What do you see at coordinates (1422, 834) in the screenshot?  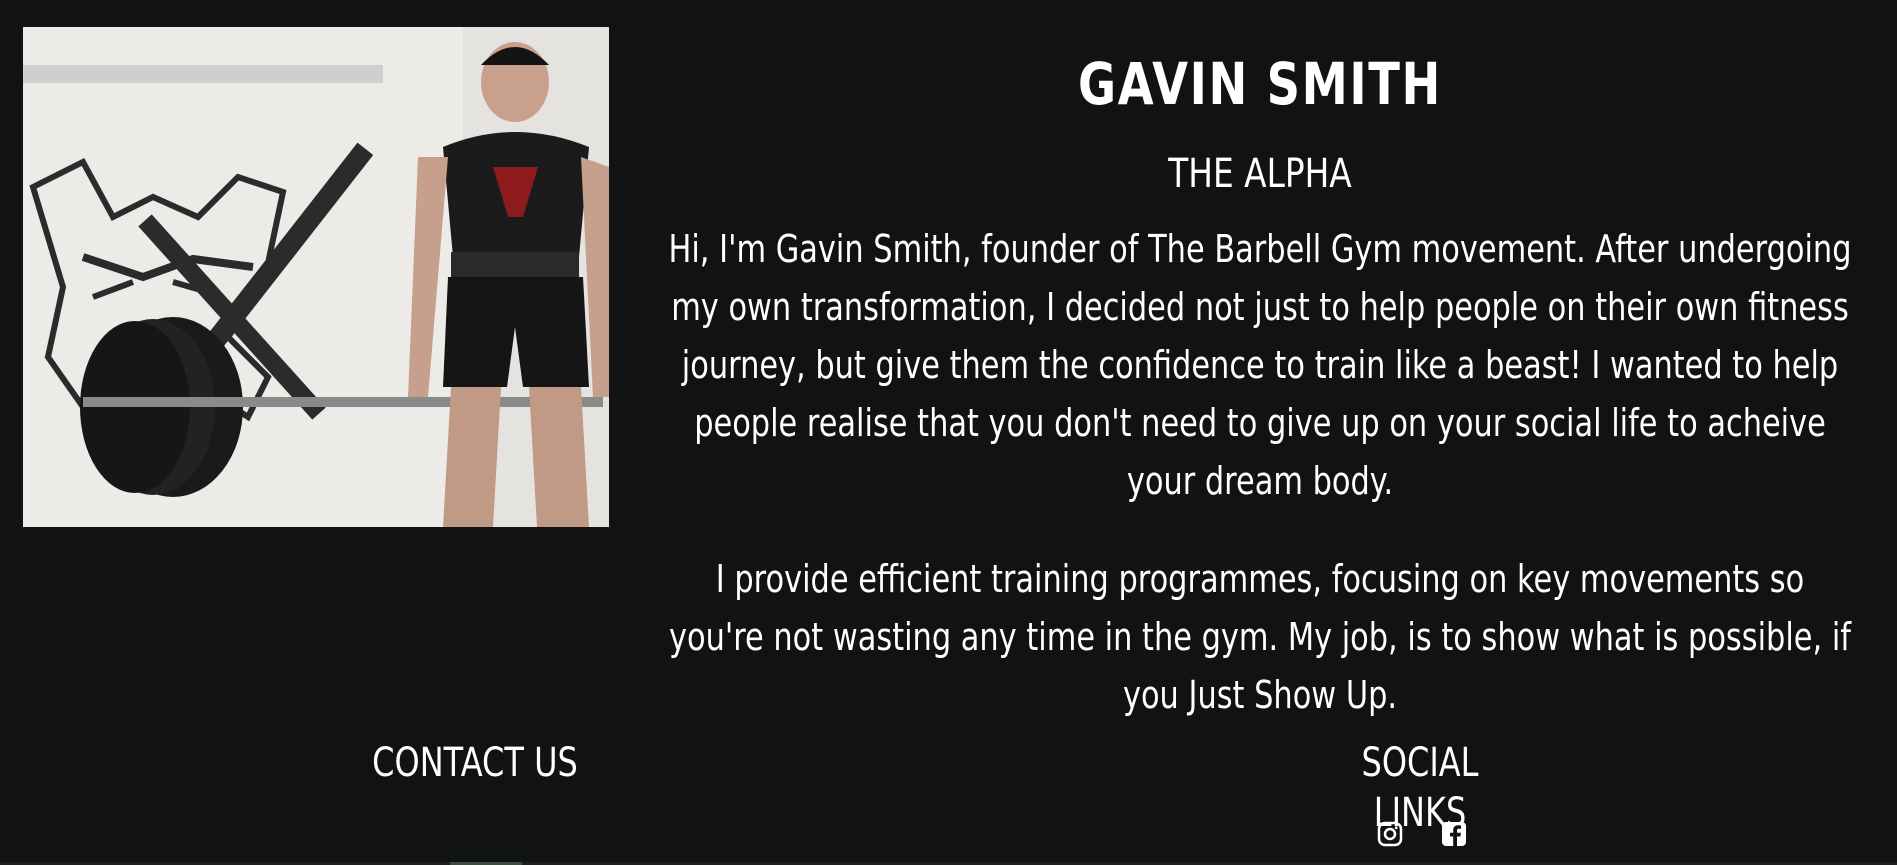 I see `social-links` at bounding box center [1422, 834].